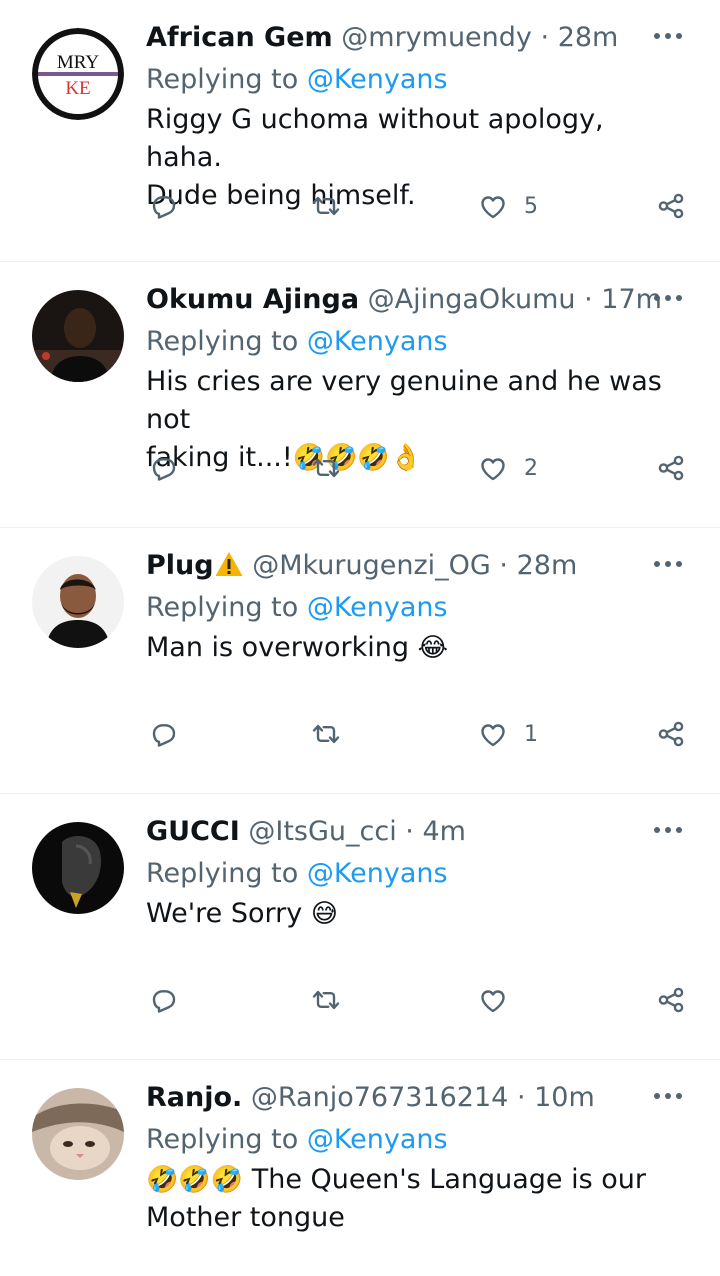 The image size is (720, 1276). What do you see at coordinates (418, 468) in the screenshot?
I see `action-bar: 2` at bounding box center [418, 468].